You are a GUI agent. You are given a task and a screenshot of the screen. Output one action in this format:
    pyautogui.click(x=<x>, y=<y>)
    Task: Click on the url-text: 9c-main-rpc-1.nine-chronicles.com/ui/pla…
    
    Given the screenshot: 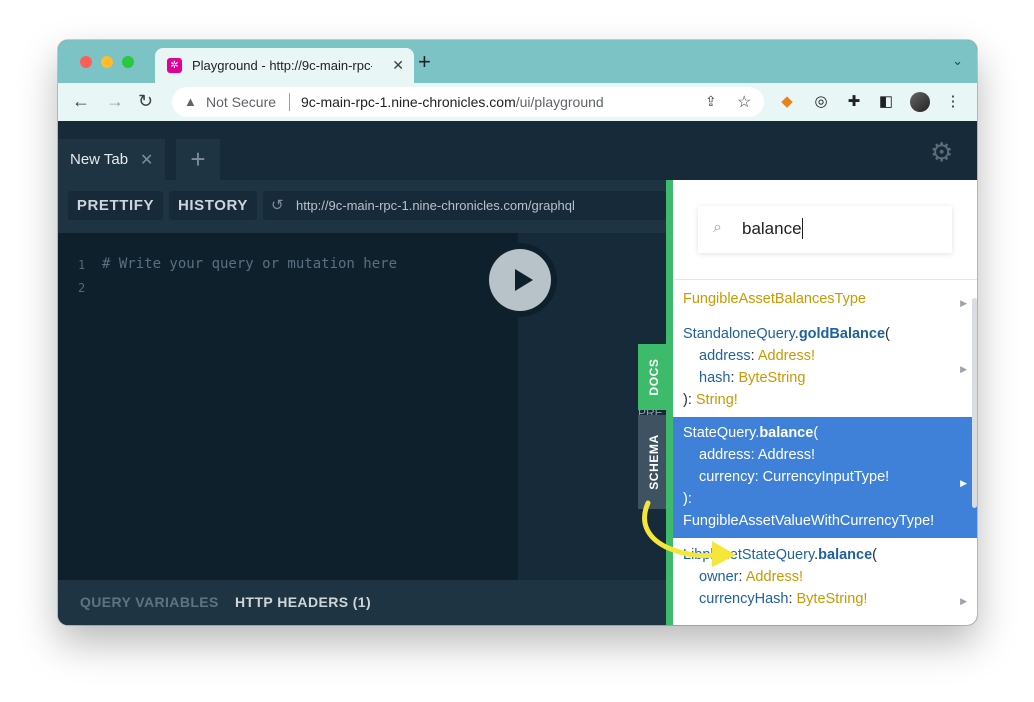 What is the action you would take?
    pyautogui.click(x=452, y=102)
    